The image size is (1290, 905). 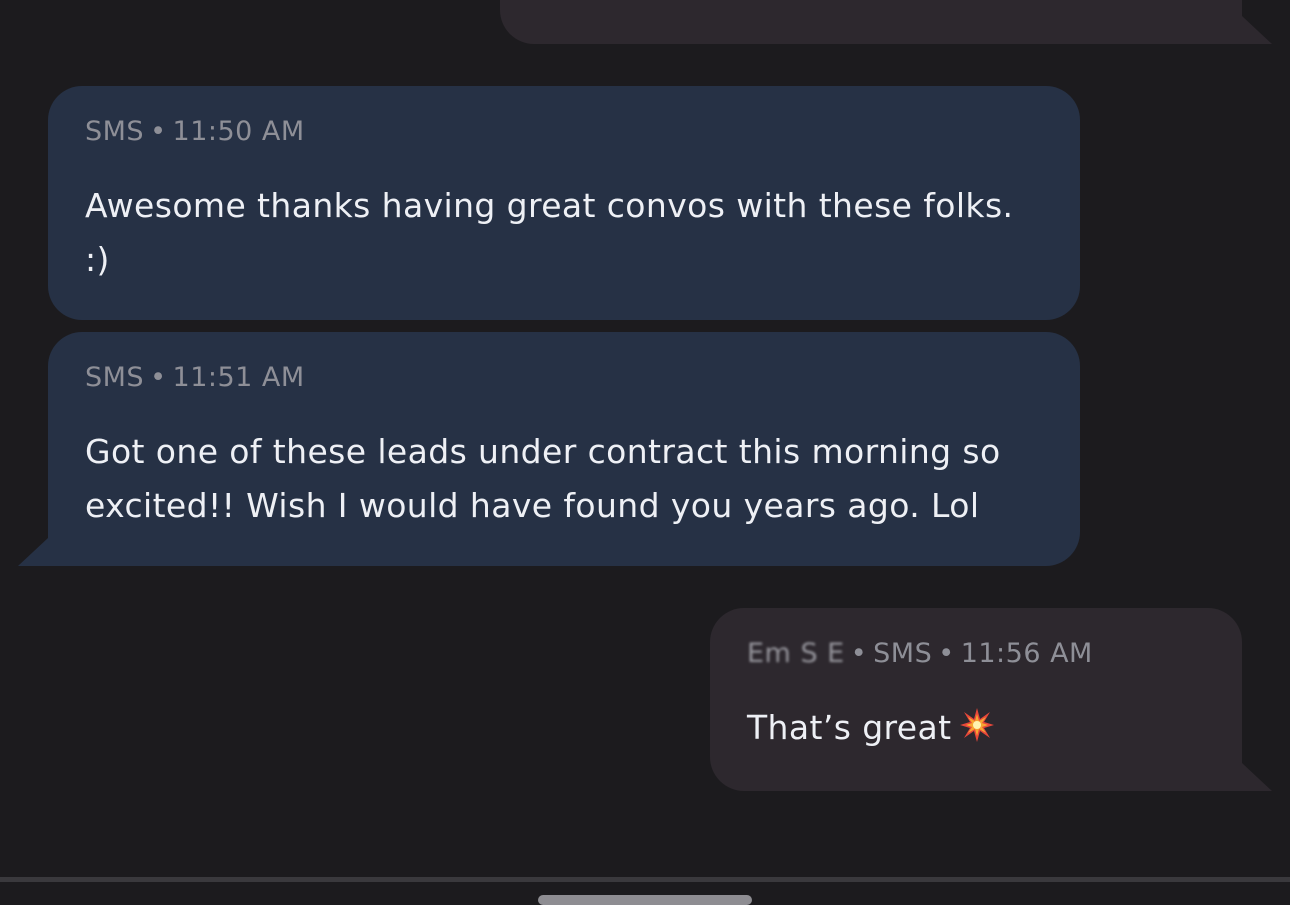 I want to click on message-meta: SMS • 11:50 AM, so click(x=195, y=131).